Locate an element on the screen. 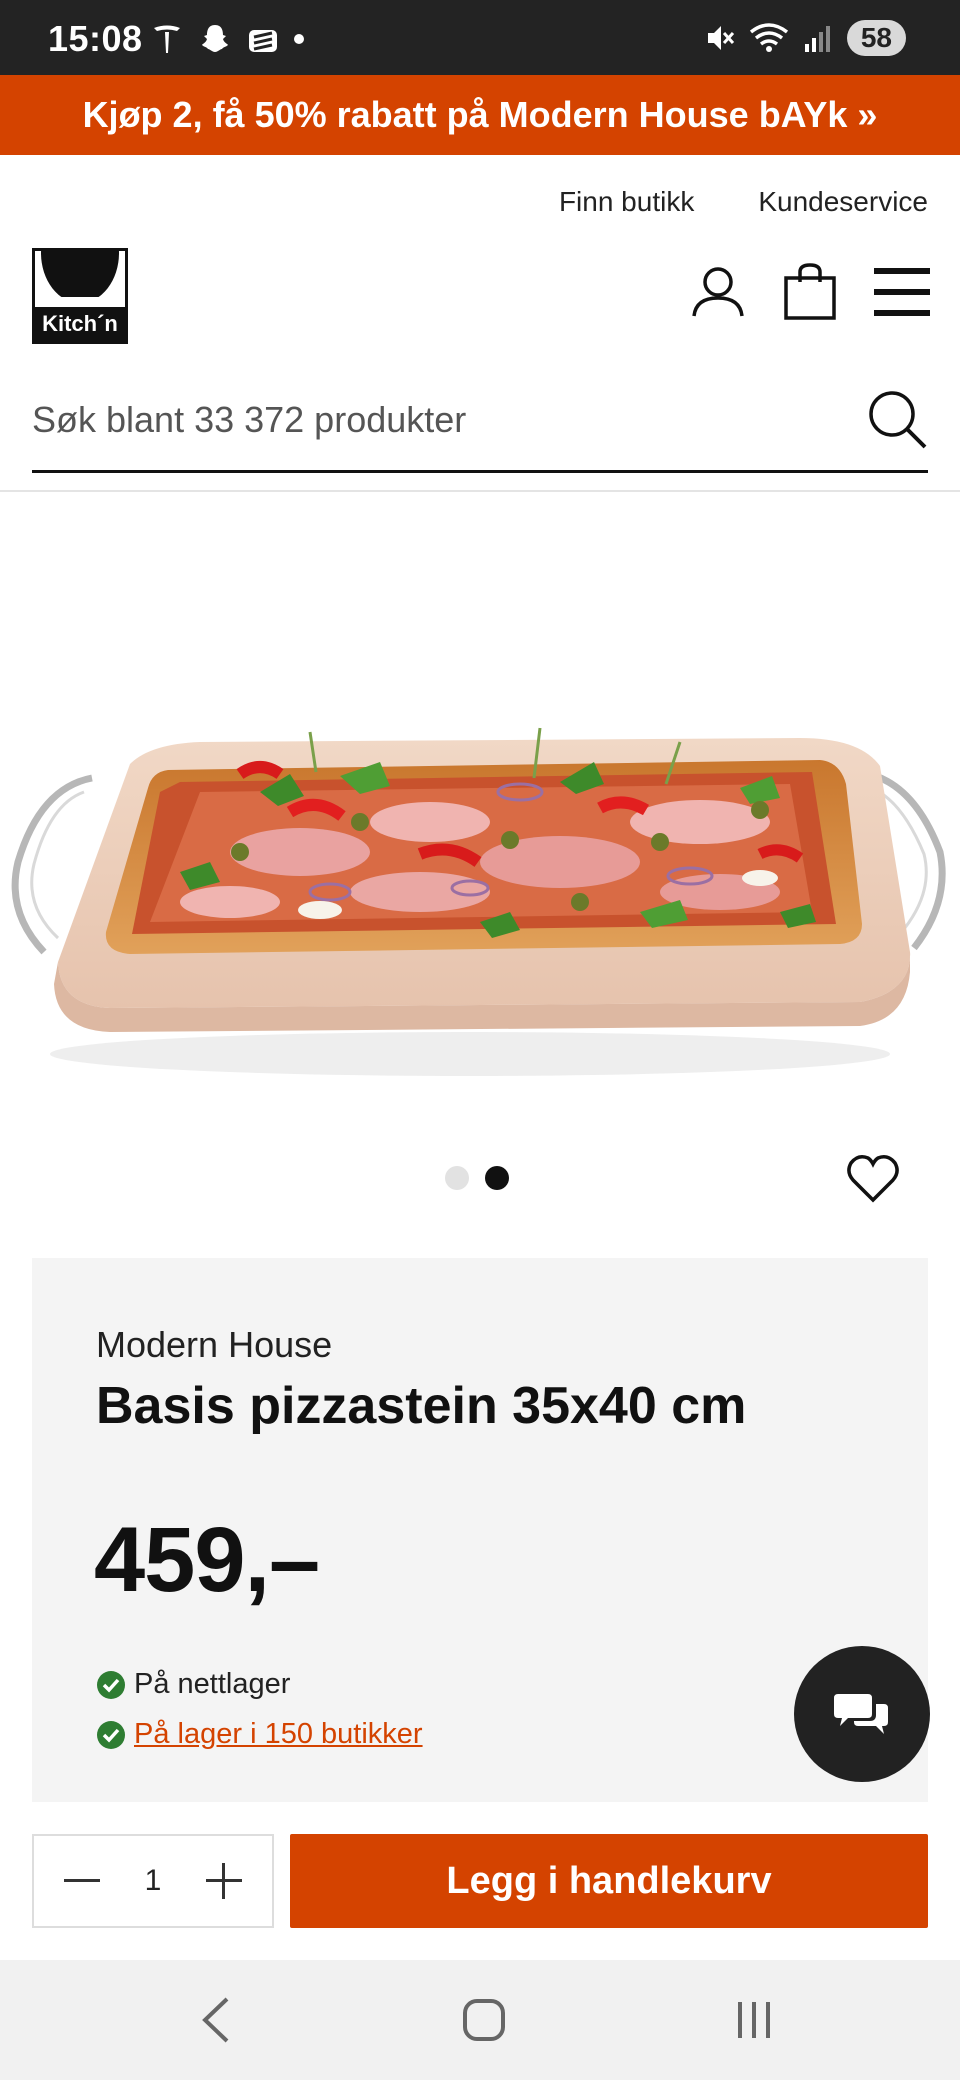 The width and height of the screenshot is (960, 2080). chat-bubbles-icon is located at coordinates (861, 1714).